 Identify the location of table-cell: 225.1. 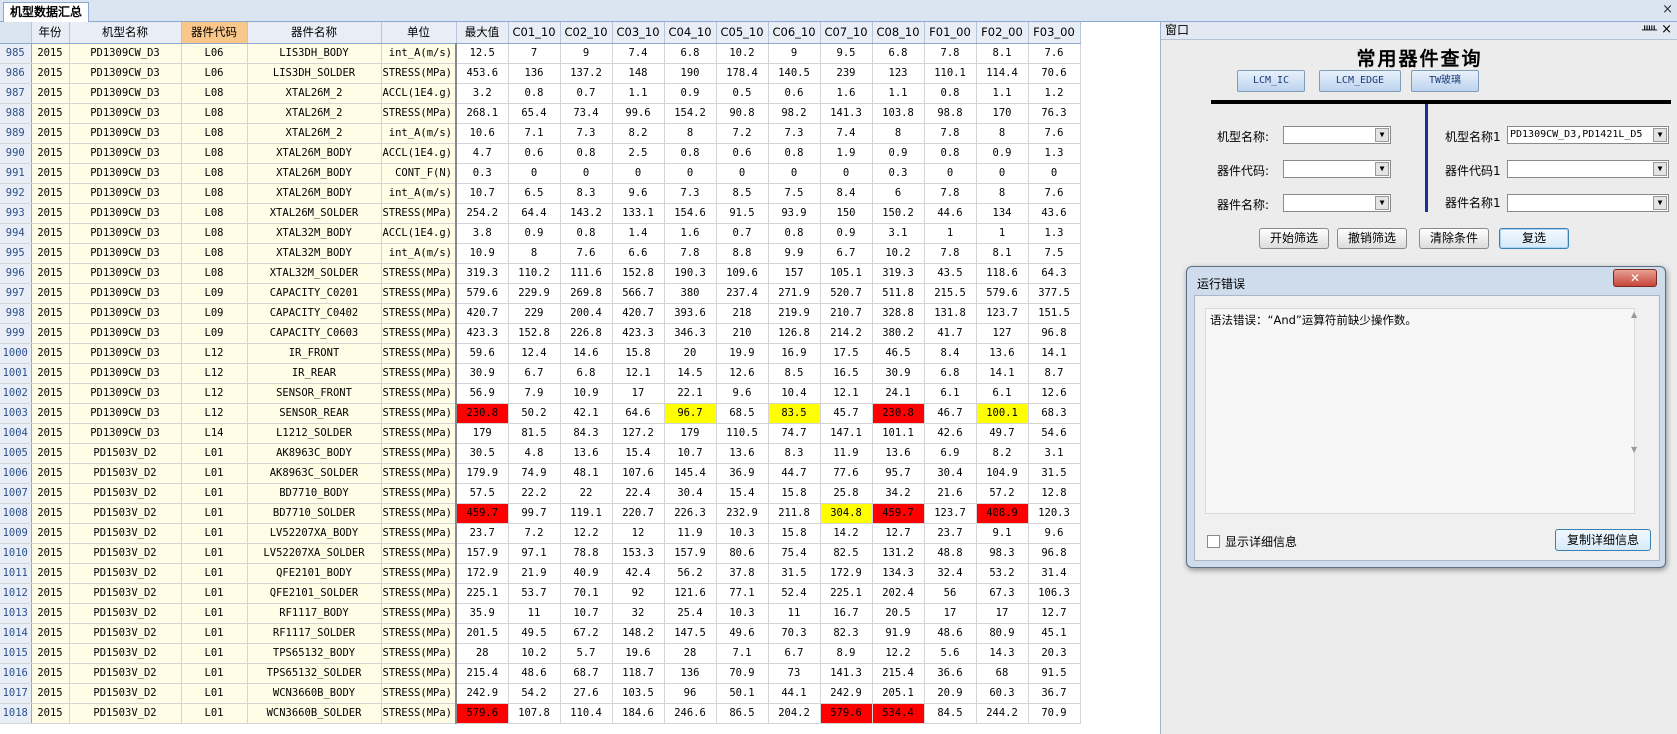
(846, 593).